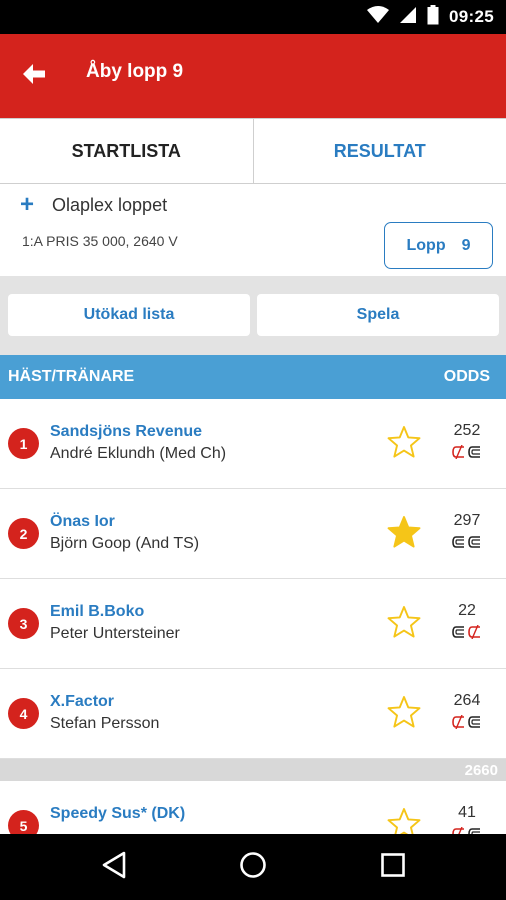 Image resolution: width=506 pixels, height=900 pixels. I want to click on back-triangle-icon, so click(114, 867).